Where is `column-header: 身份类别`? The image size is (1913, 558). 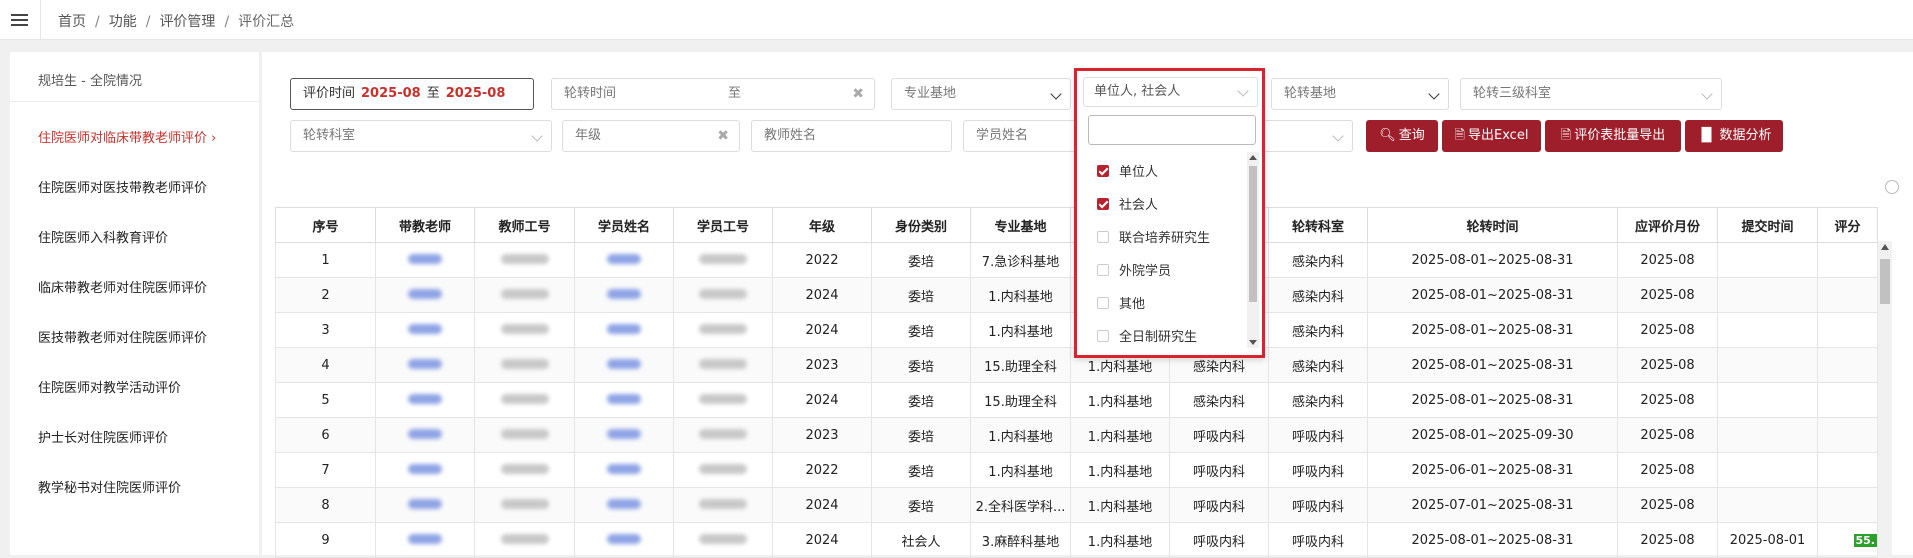
column-header: 身份类别 is located at coordinates (921, 225).